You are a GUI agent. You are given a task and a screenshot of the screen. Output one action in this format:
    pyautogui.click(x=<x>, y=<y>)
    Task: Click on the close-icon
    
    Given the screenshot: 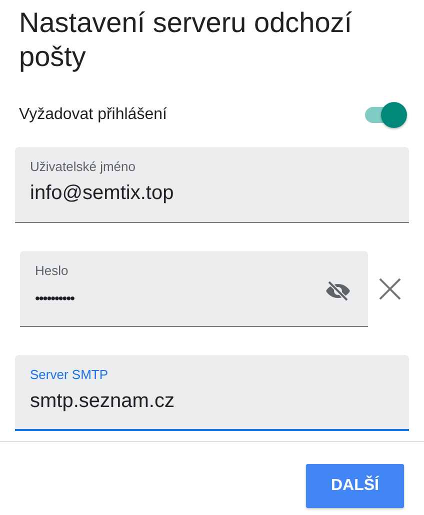 What is the action you would take?
    pyautogui.click(x=390, y=289)
    